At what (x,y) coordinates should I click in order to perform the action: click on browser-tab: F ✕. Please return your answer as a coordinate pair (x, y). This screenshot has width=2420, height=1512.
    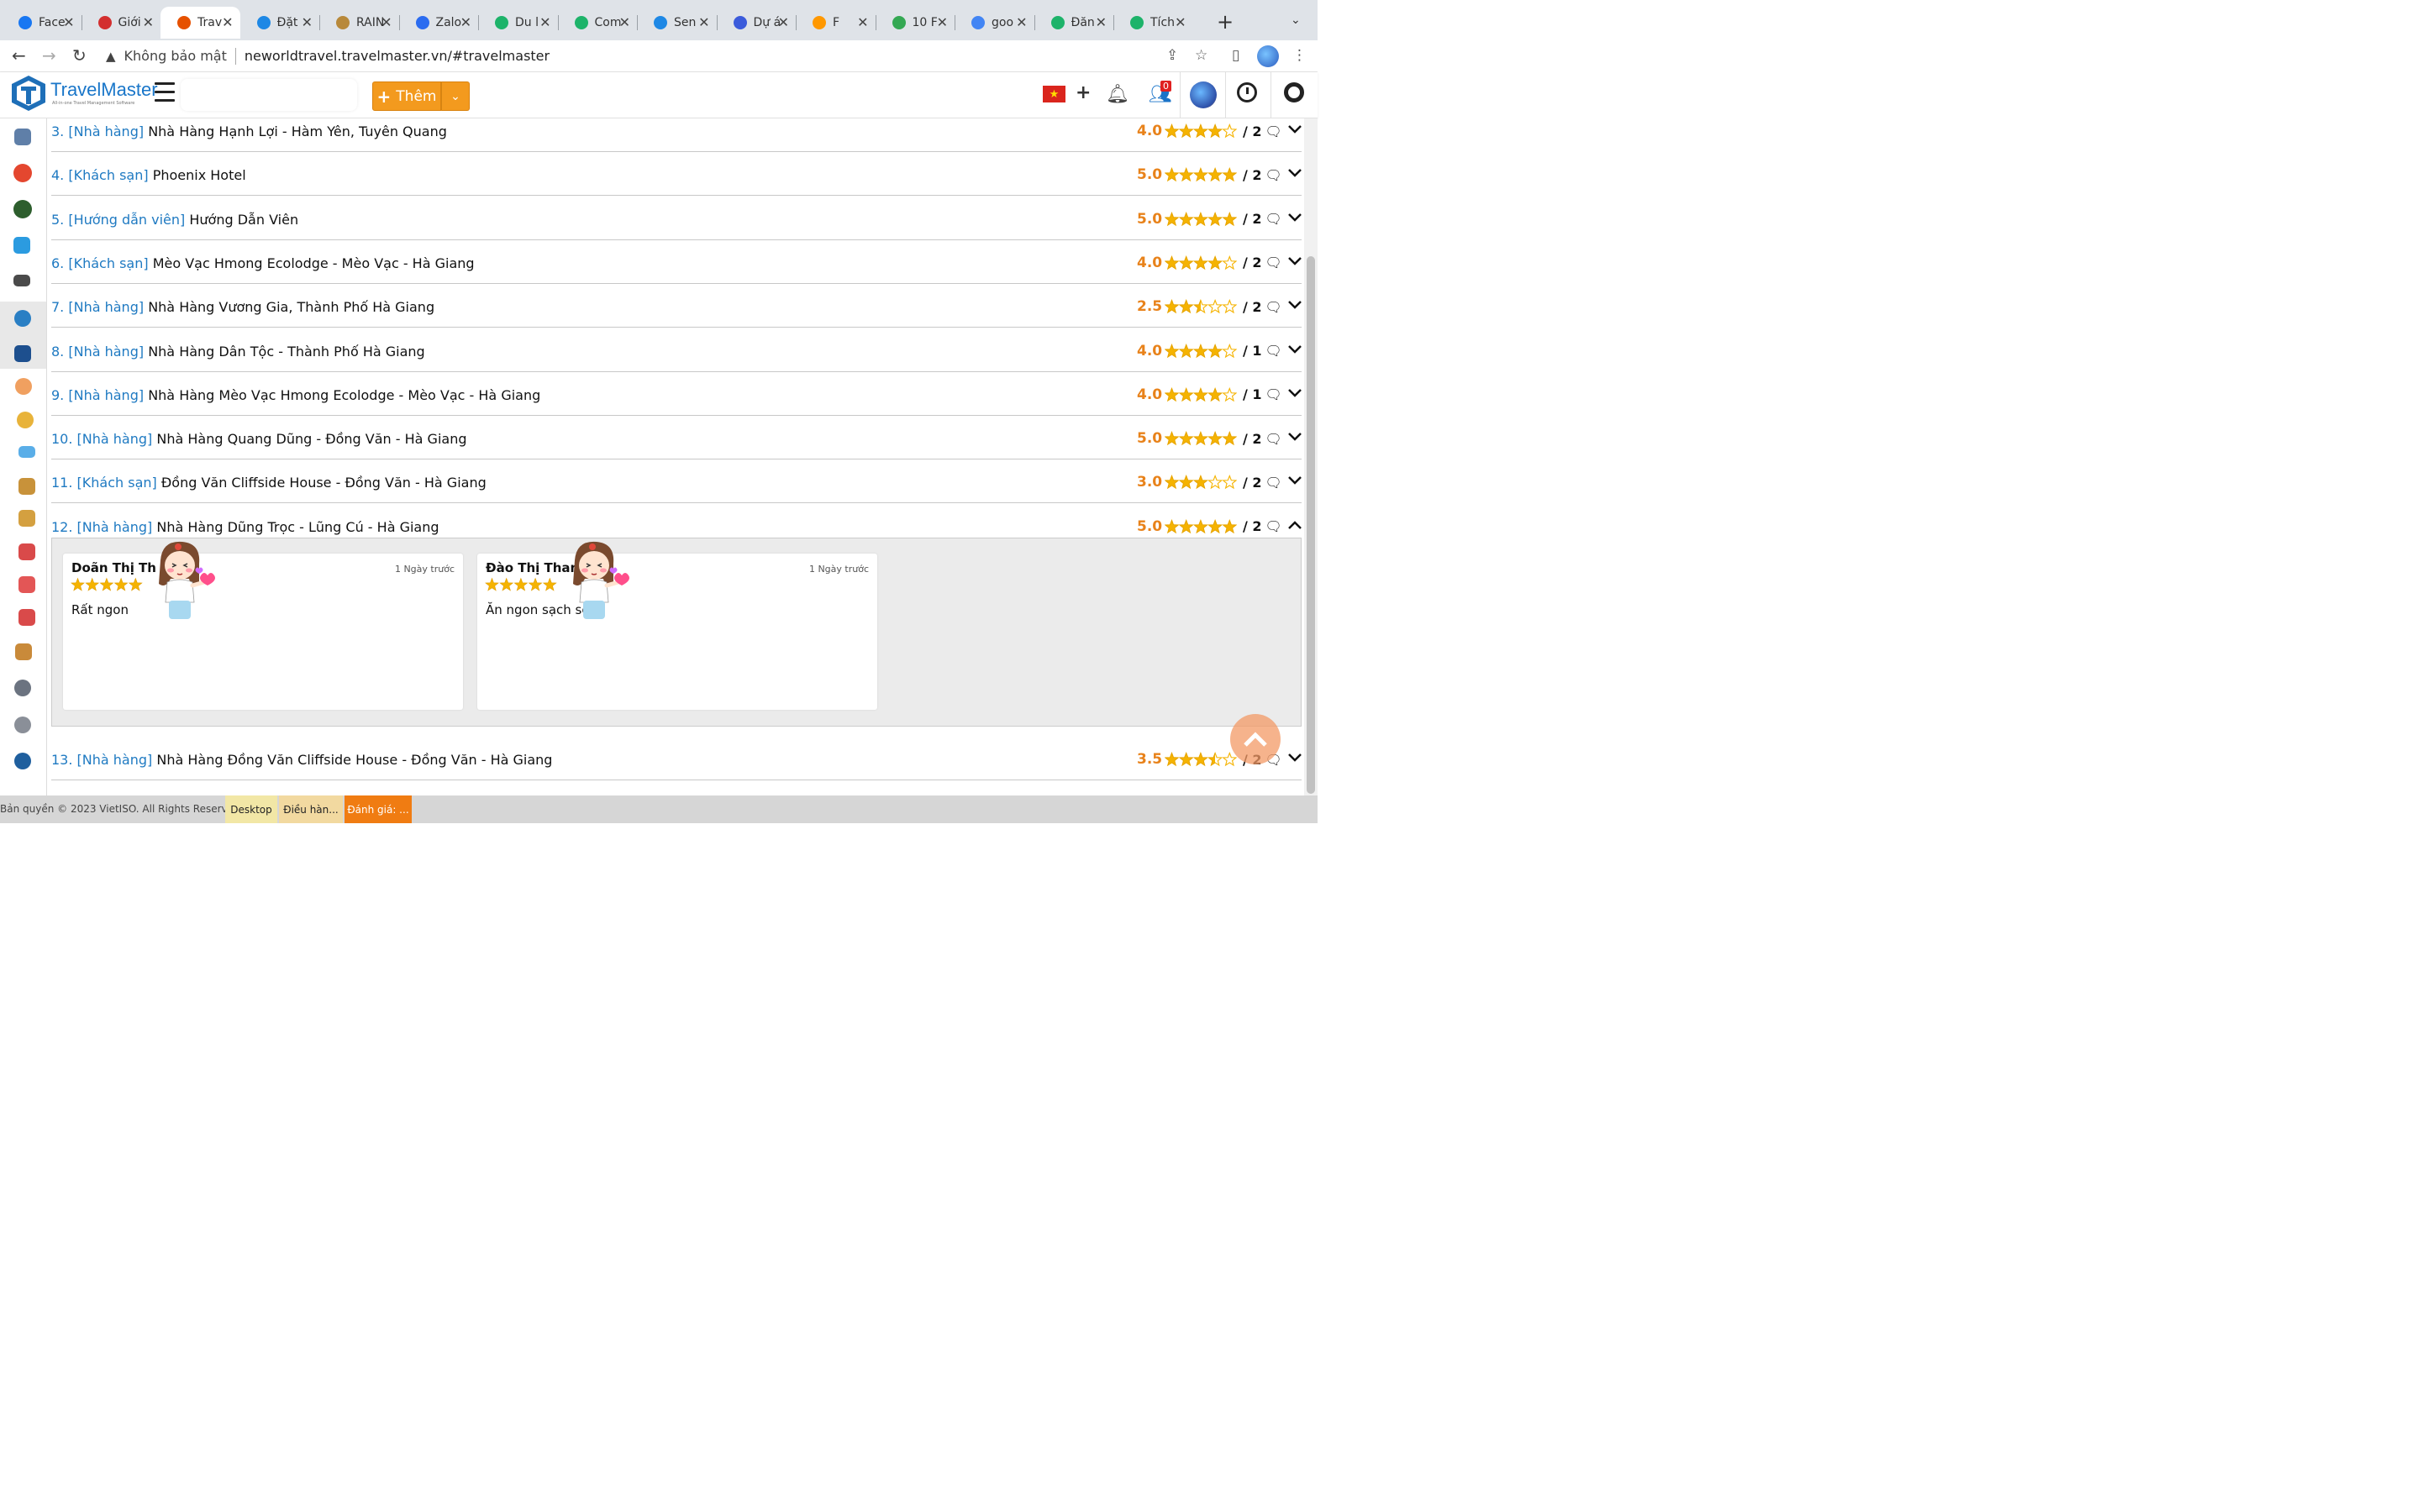
    Looking at the image, I should click on (836, 23).